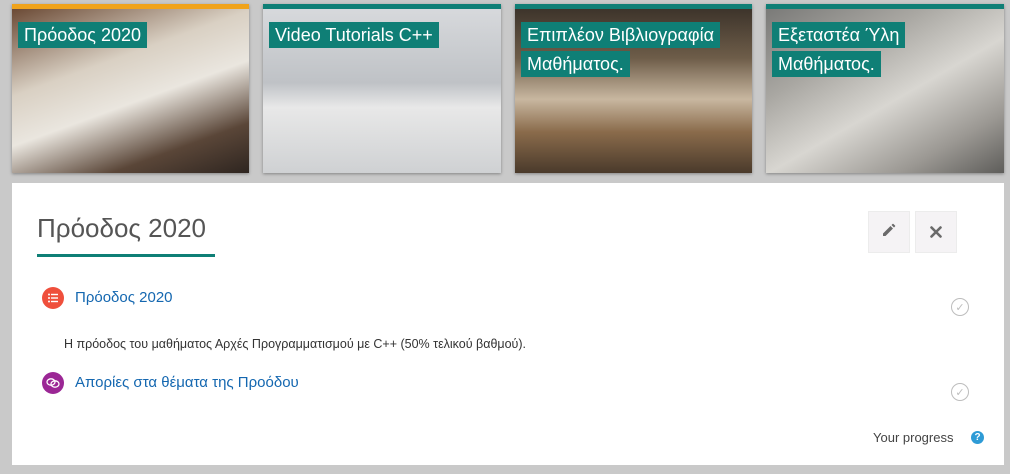  Describe the element at coordinates (382, 88) in the screenshot. I see `tile-video-tutorials: Video Tutorials C++` at that location.